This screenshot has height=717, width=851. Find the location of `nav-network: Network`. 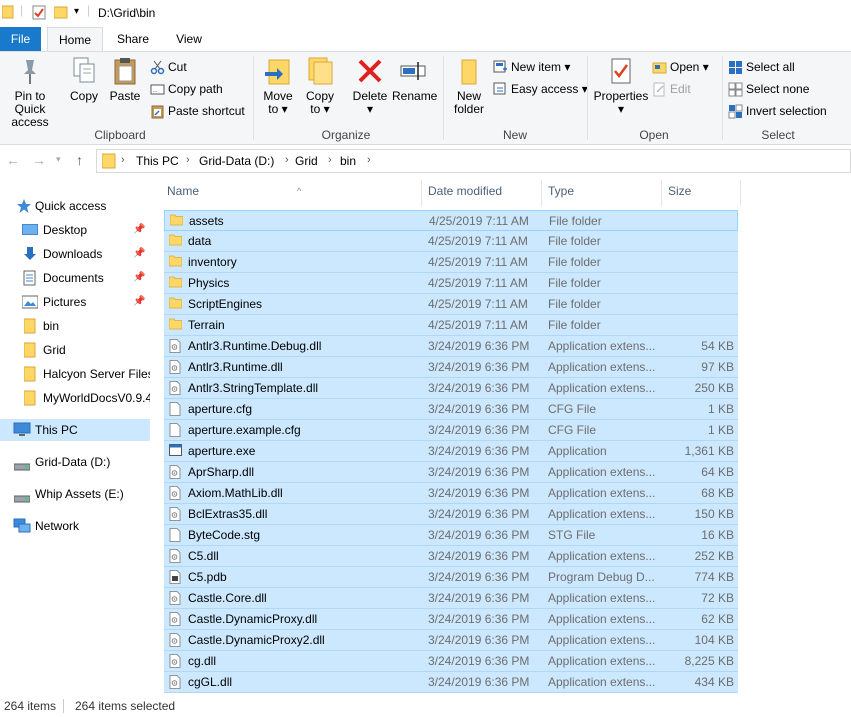

nav-network: Network is located at coordinates (75, 526).